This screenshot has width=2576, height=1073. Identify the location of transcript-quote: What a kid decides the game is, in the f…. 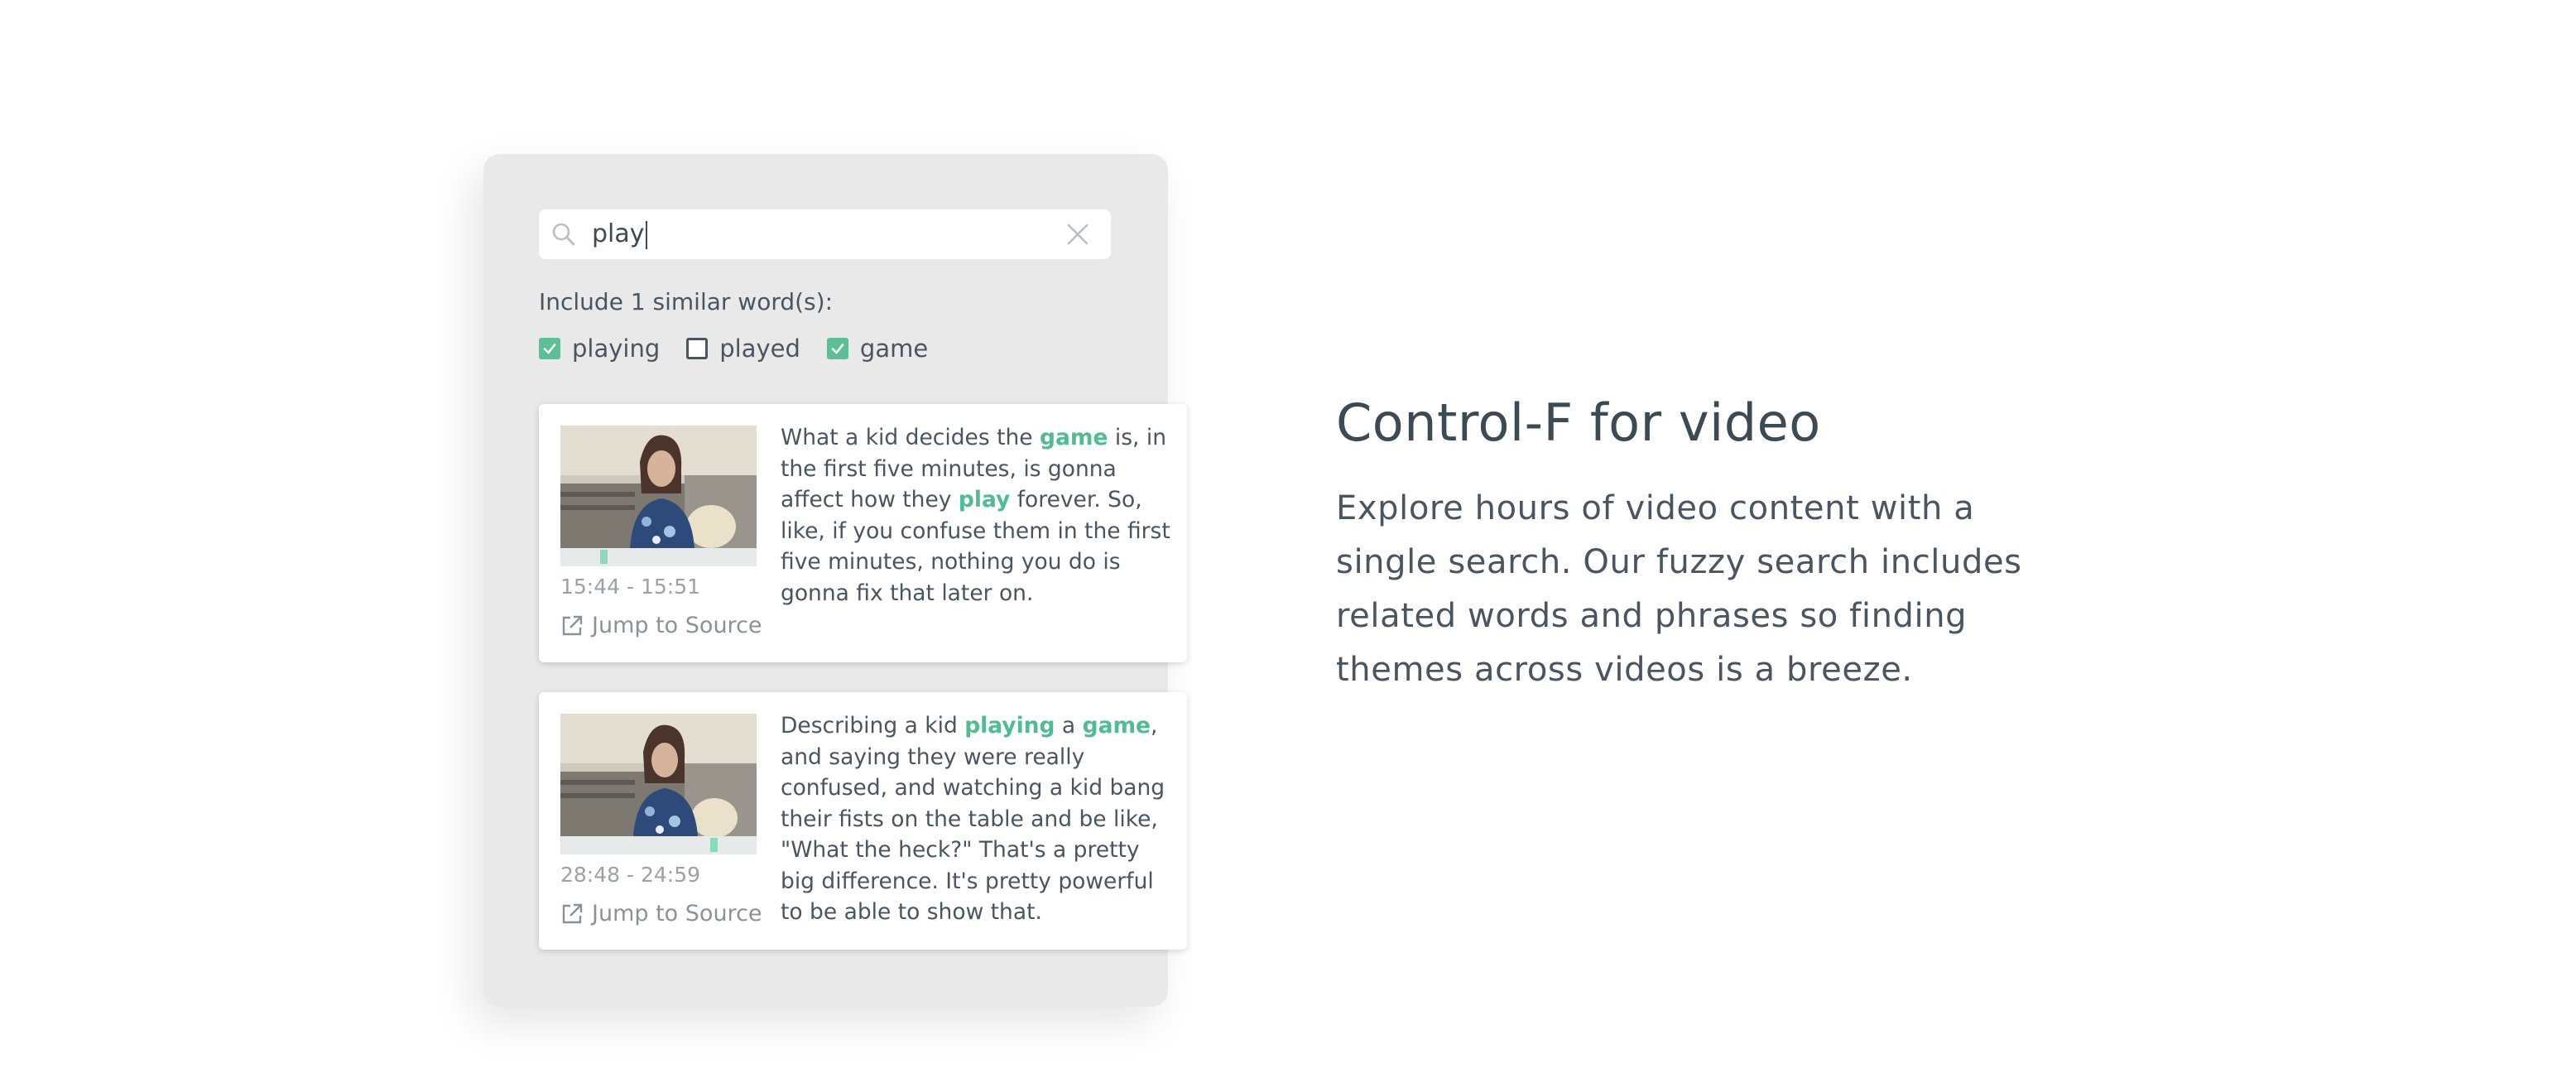
(979, 515).